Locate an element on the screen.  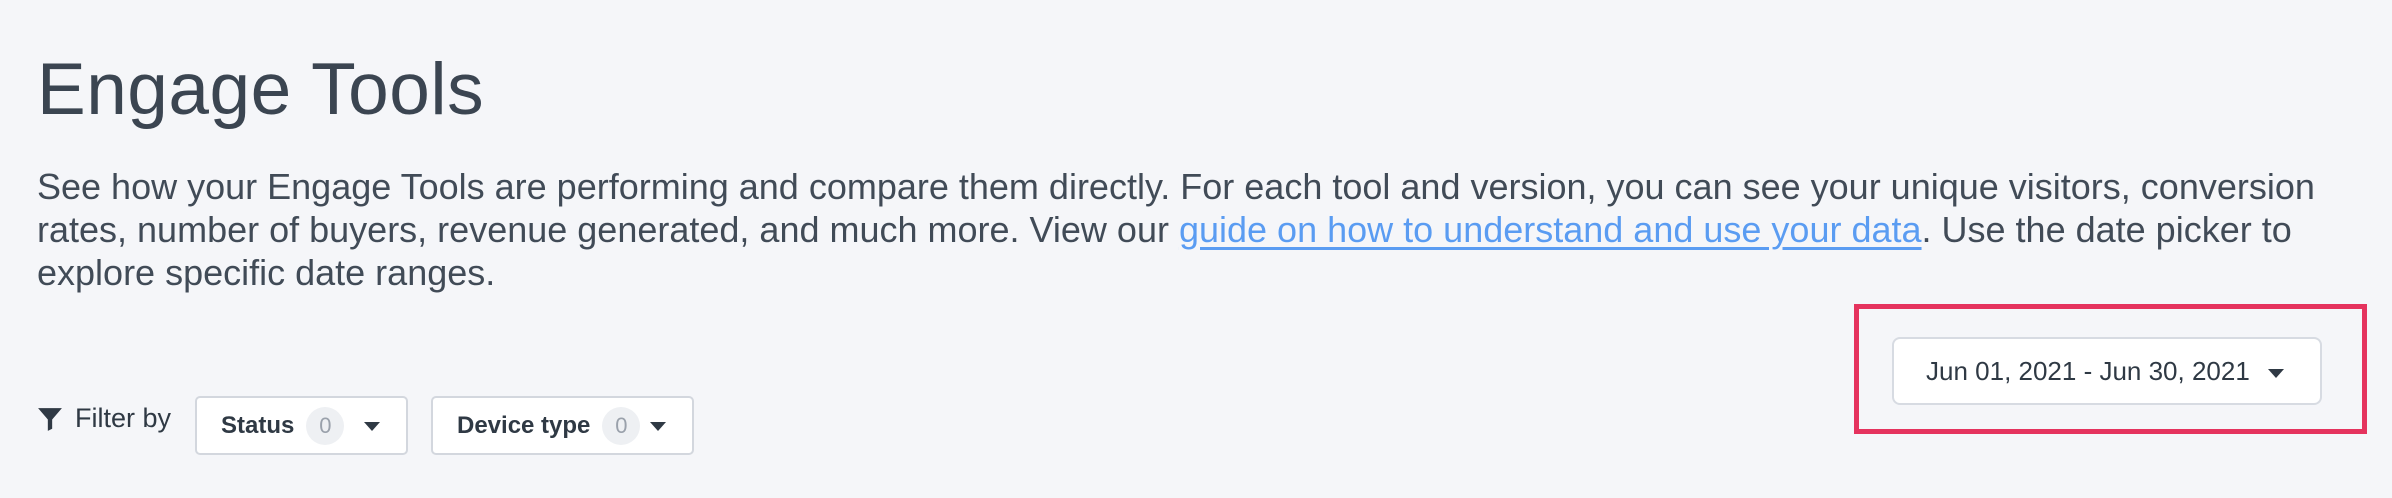
page-title: Engage Tools is located at coordinates (261, 89).